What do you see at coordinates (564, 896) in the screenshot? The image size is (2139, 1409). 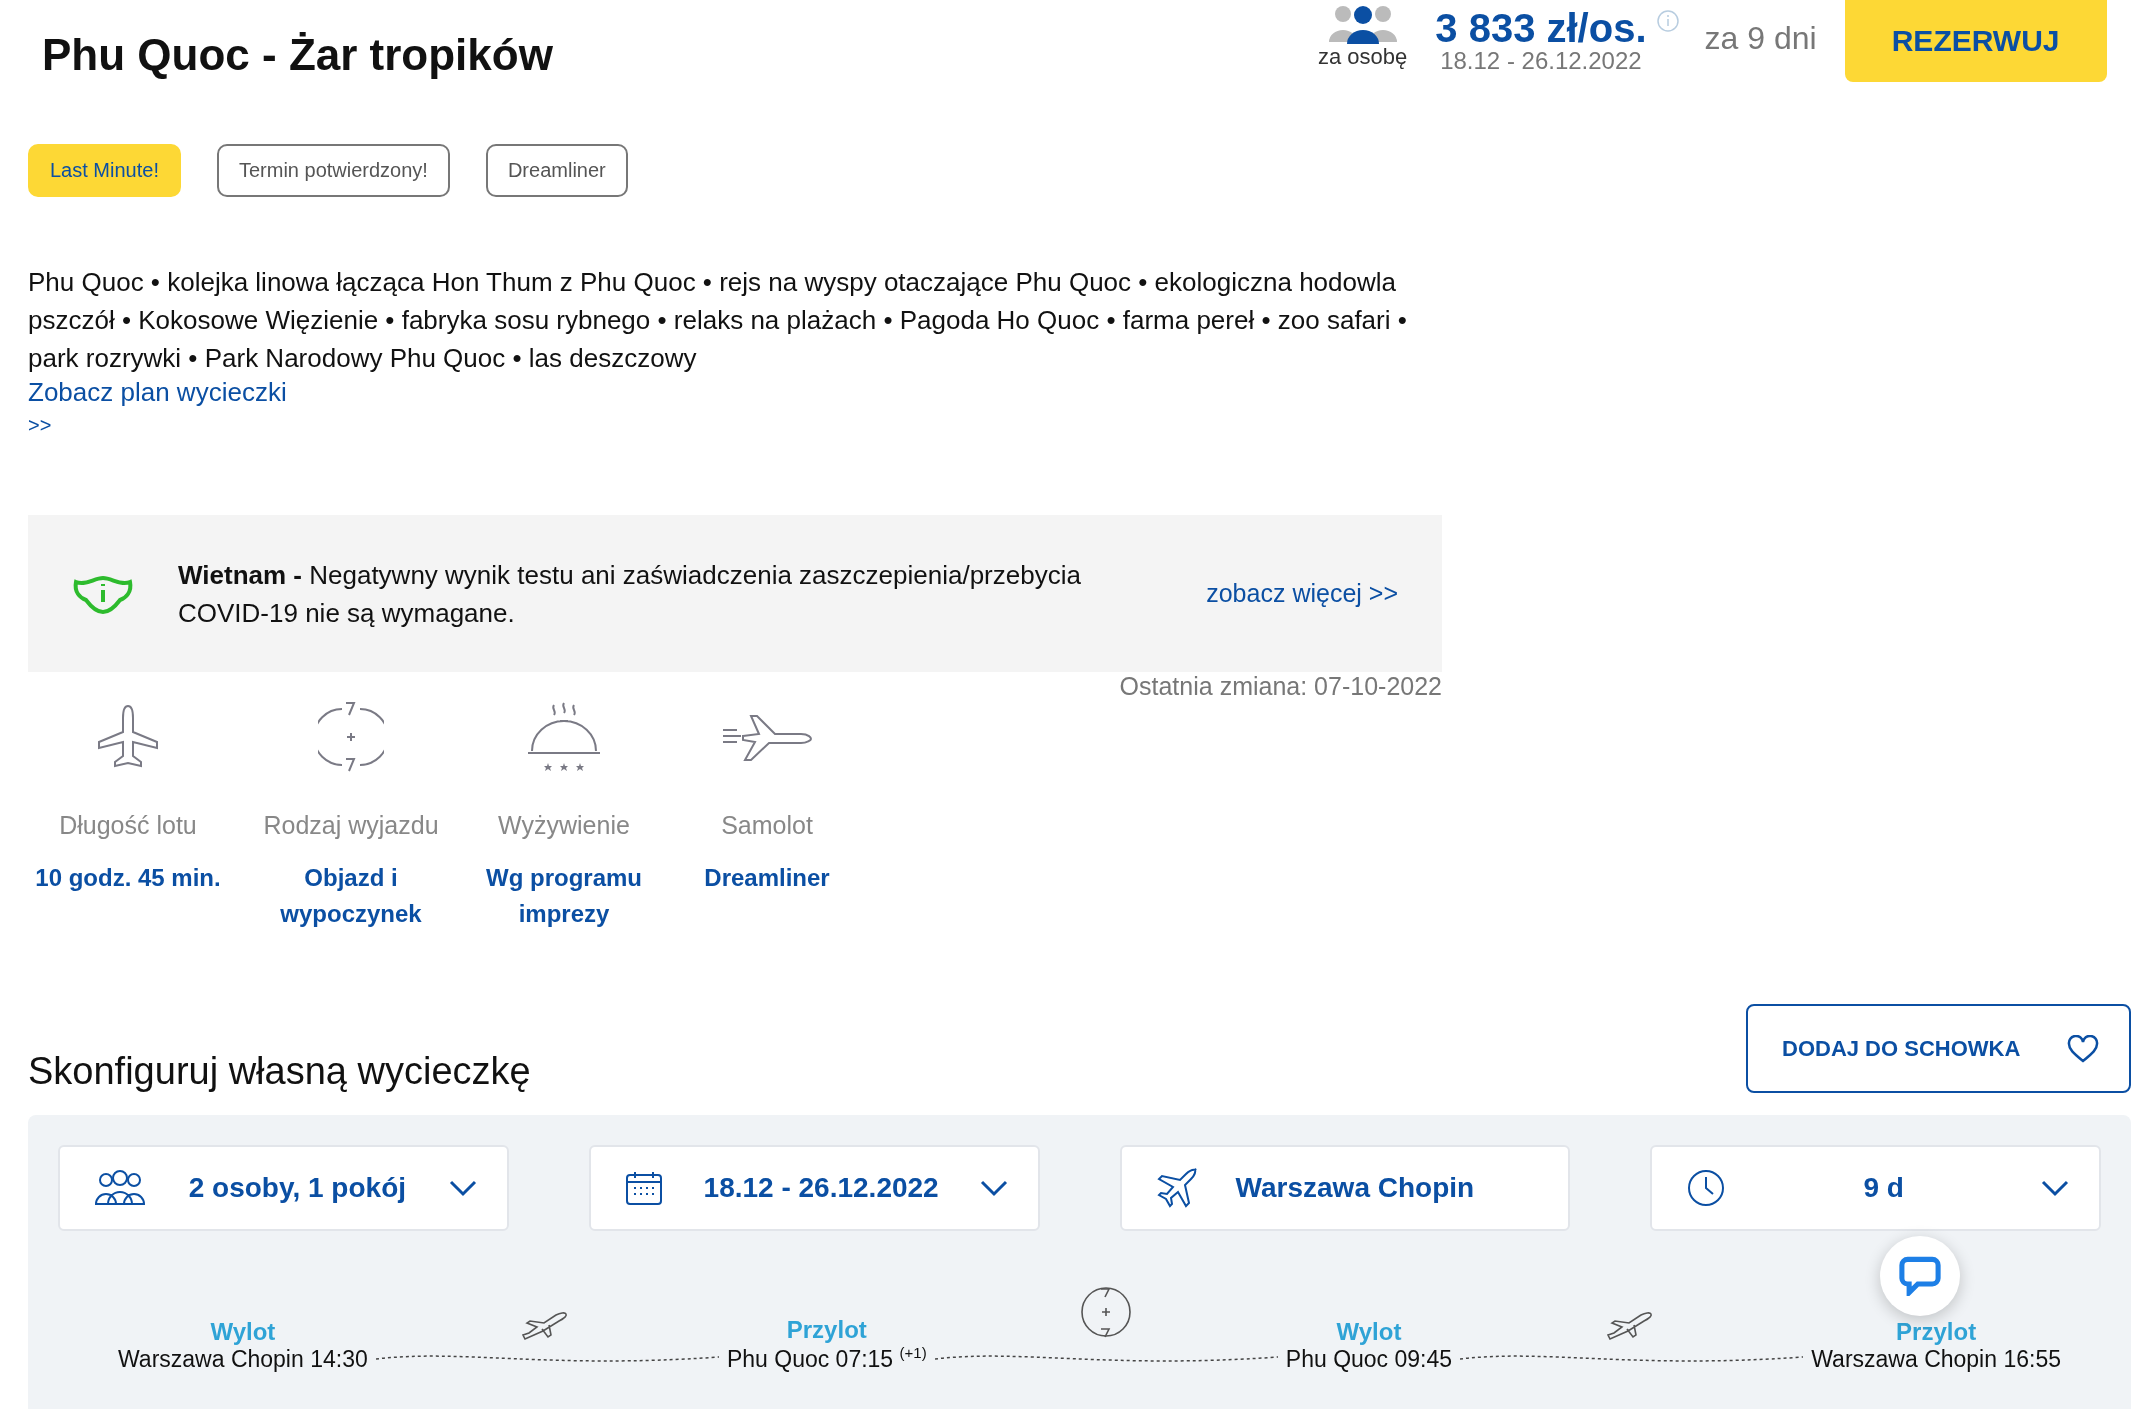 I see `feature-value: Wg programu imprezy` at bounding box center [564, 896].